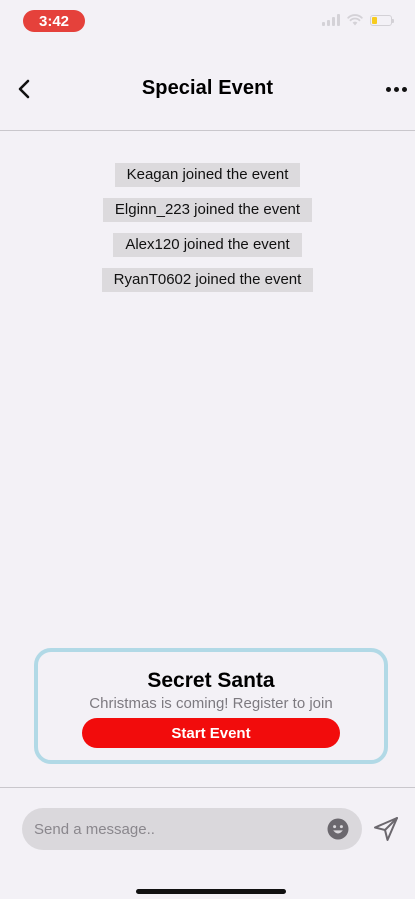 The height and width of the screenshot is (899, 415). What do you see at coordinates (207, 787) in the screenshot?
I see `composer-divider` at bounding box center [207, 787].